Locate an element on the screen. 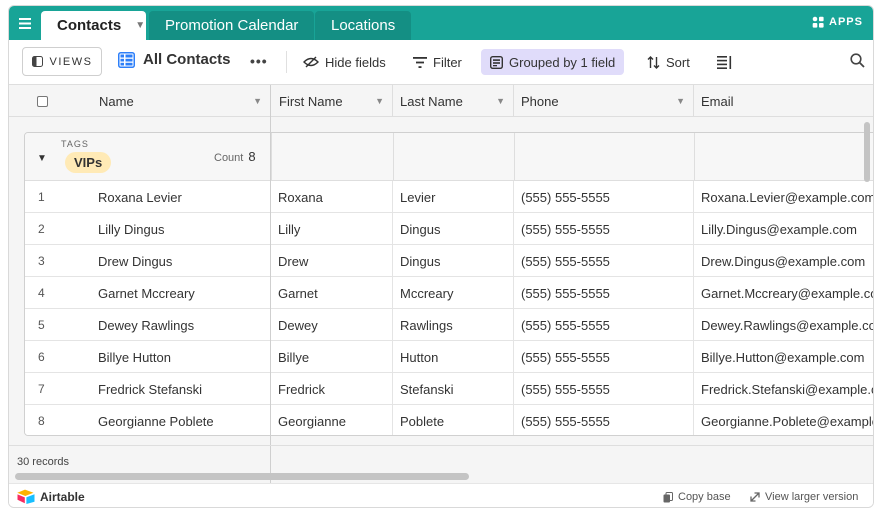  sort-label: Sort is located at coordinates (678, 62).